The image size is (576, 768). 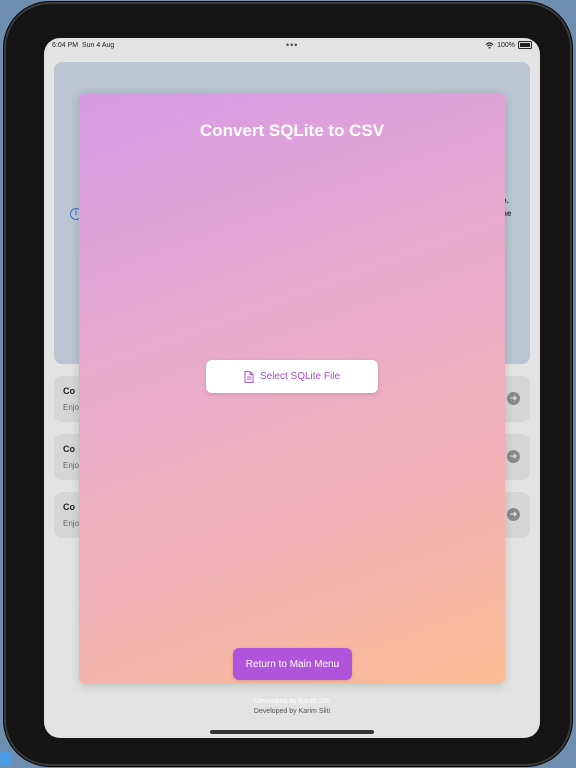 I want to click on wifi-icon, so click(x=489, y=45).